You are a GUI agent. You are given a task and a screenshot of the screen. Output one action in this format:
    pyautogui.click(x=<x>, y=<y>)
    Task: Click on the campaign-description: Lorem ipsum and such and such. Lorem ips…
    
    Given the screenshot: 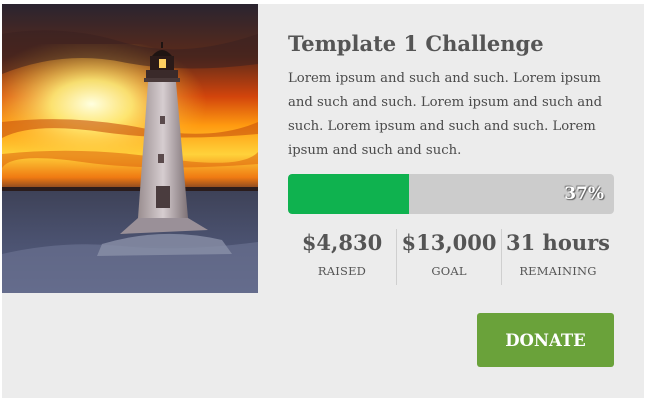 What is the action you would take?
    pyautogui.click(x=445, y=114)
    